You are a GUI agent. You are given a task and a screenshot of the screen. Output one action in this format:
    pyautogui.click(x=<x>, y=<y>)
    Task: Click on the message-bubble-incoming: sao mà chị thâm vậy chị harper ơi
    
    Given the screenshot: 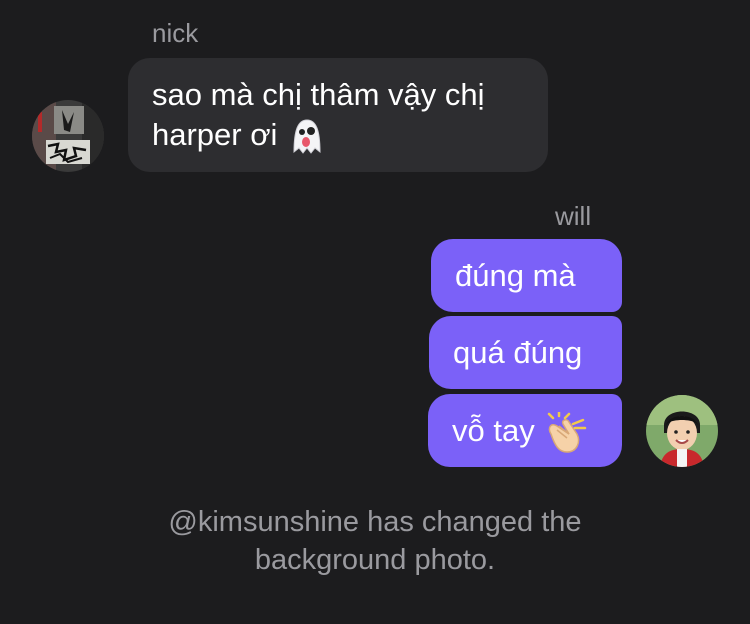 What is the action you would take?
    pyautogui.click(x=338, y=115)
    